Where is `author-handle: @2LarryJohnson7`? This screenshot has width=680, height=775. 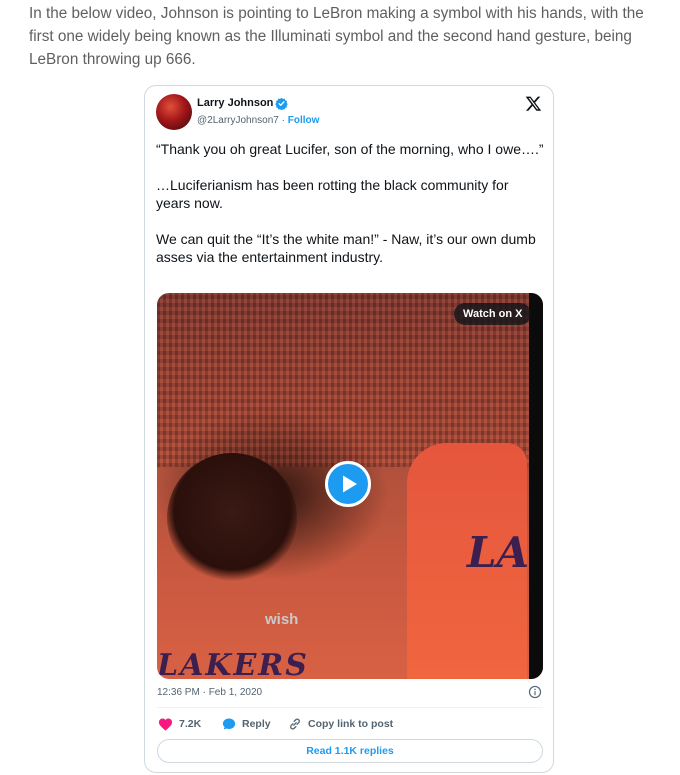
author-handle: @2LarryJohnson7 is located at coordinates (238, 120).